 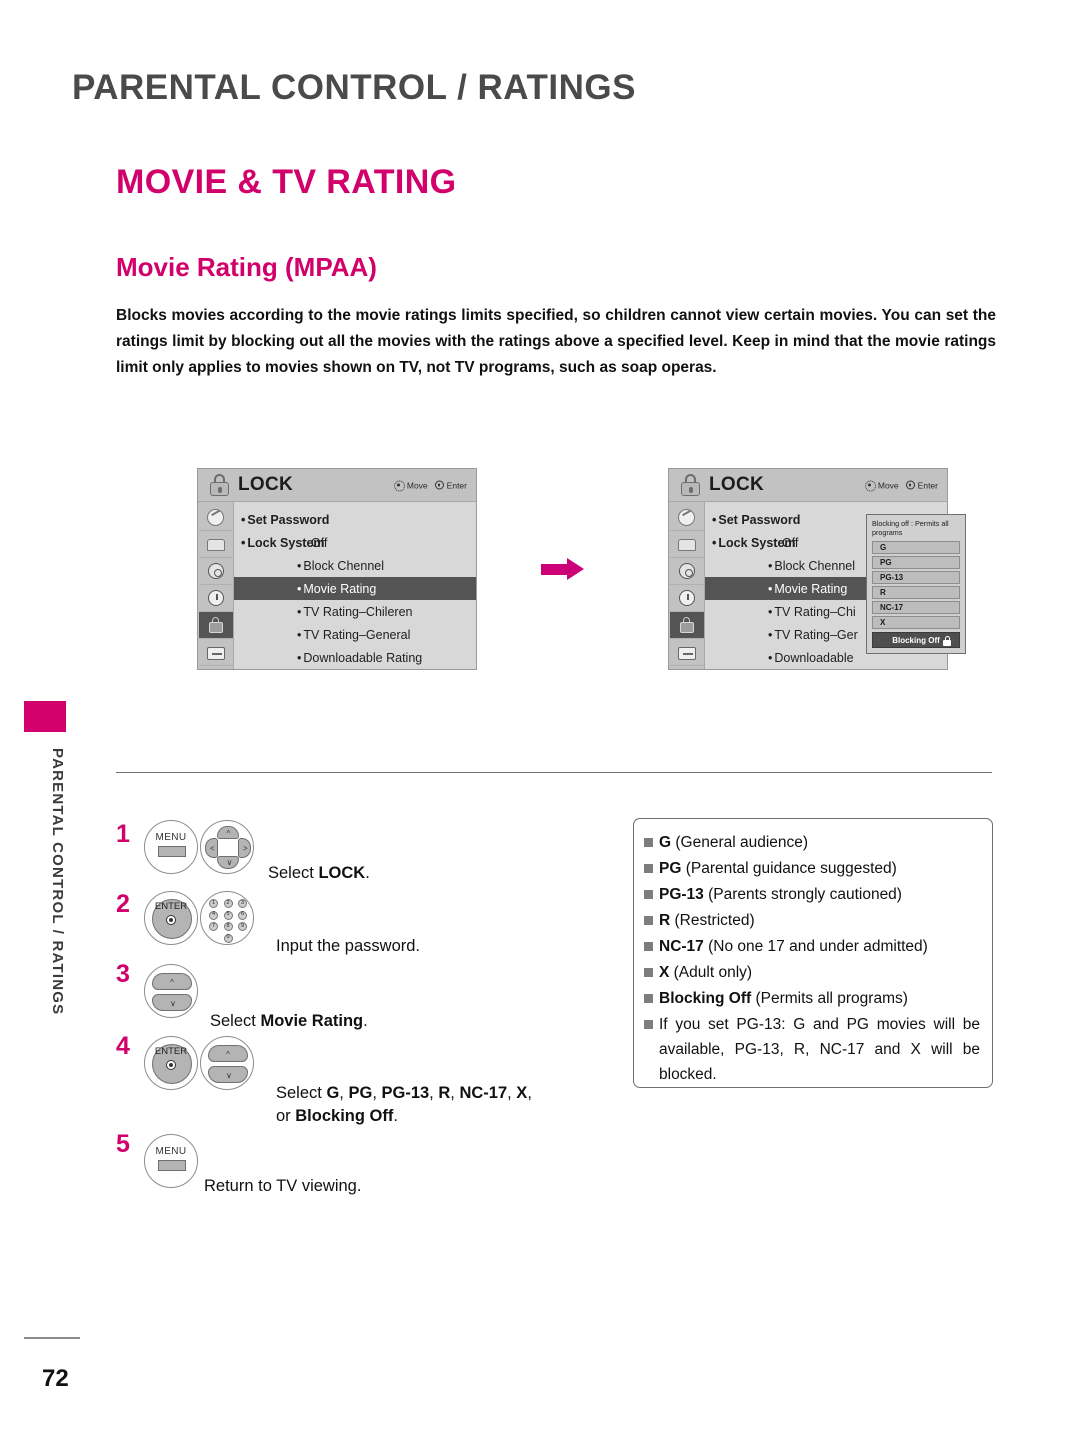 What do you see at coordinates (228, 938) in the screenshot?
I see `numpad-key: 0` at bounding box center [228, 938].